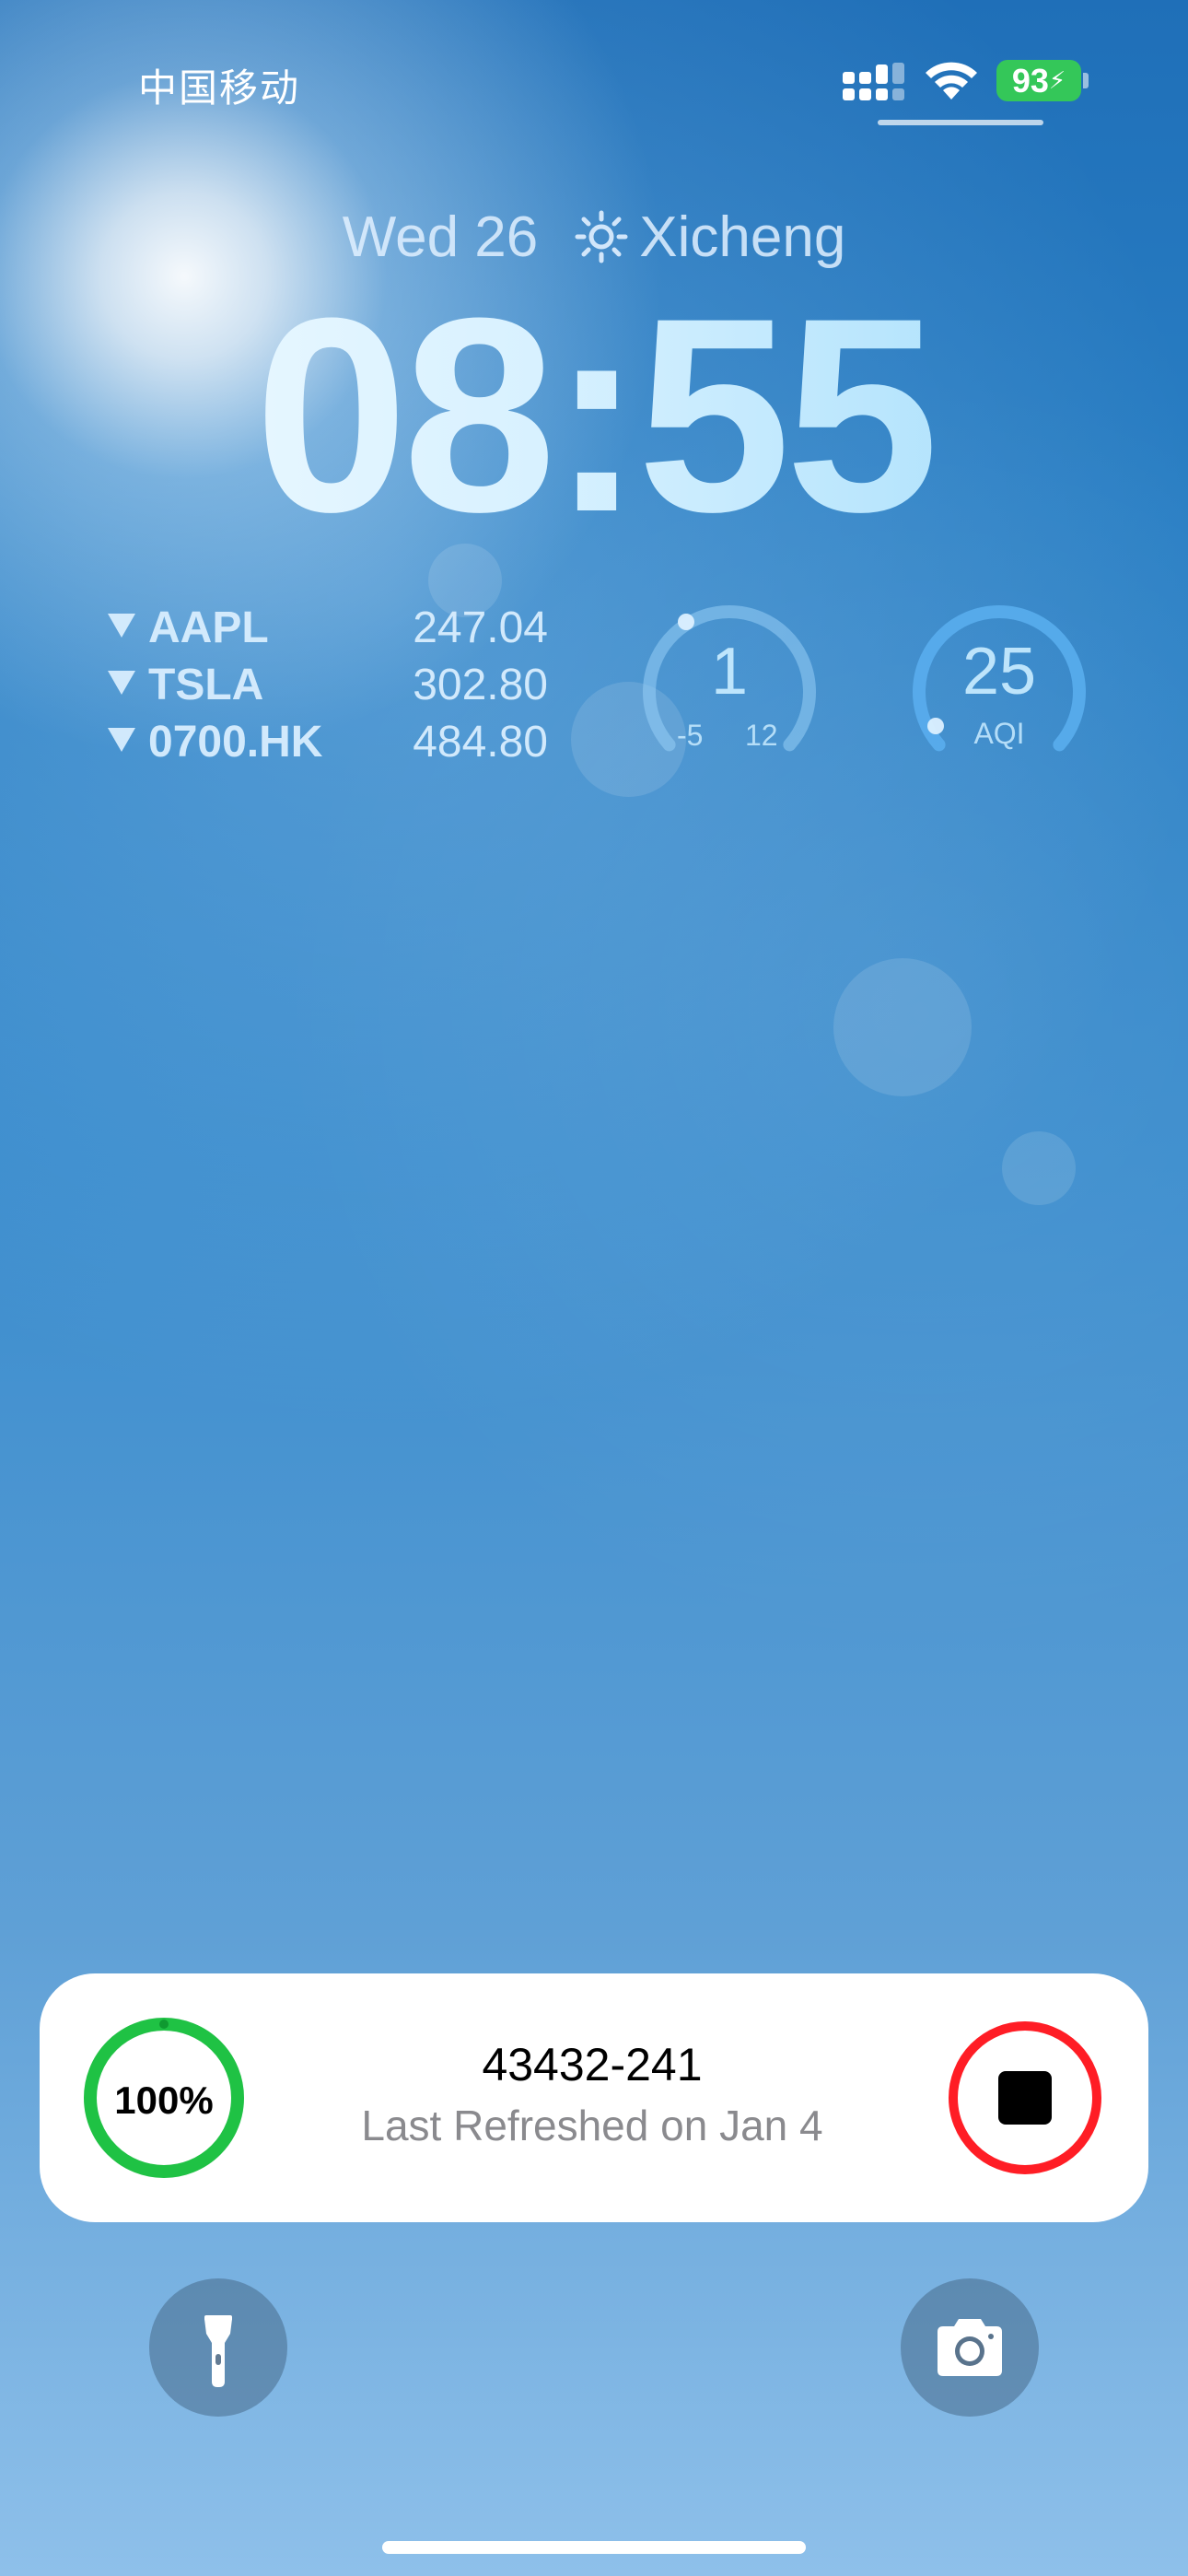  Describe the element at coordinates (999, 671) in the screenshot. I see `aqi-value: 25` at that location.